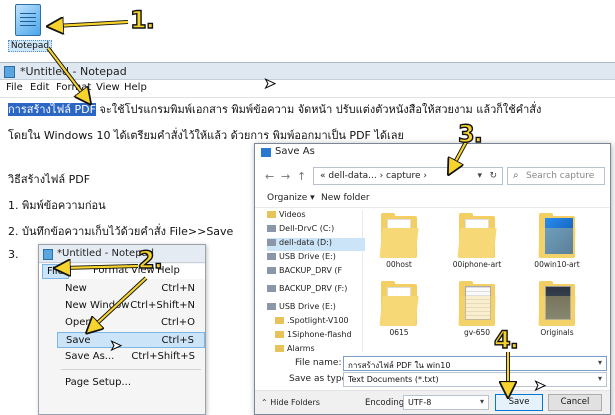 This screenshot has height=415, width=615. What do you see at coordinates (446, 402) in the screenshot?
I see `encoding-select: UTF-8 ▾` at bounding box center [446, 402].